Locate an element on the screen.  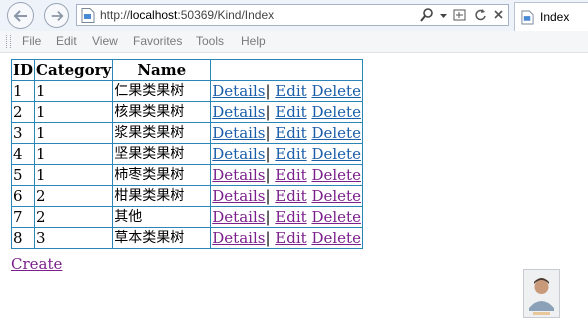
menu-tools: Tools is located at coordinates (210, 41).